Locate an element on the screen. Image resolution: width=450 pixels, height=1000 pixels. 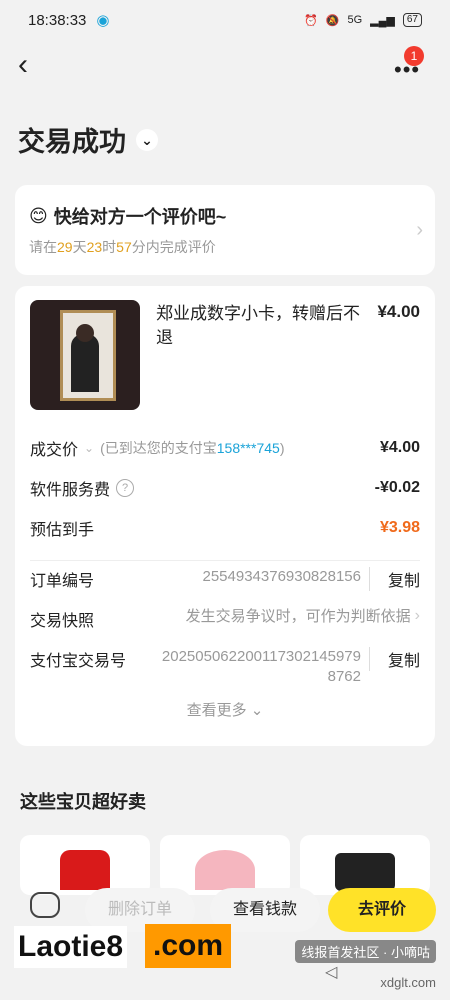
signal-icon: ▂▄▆ is located at coordinates (382, 20).